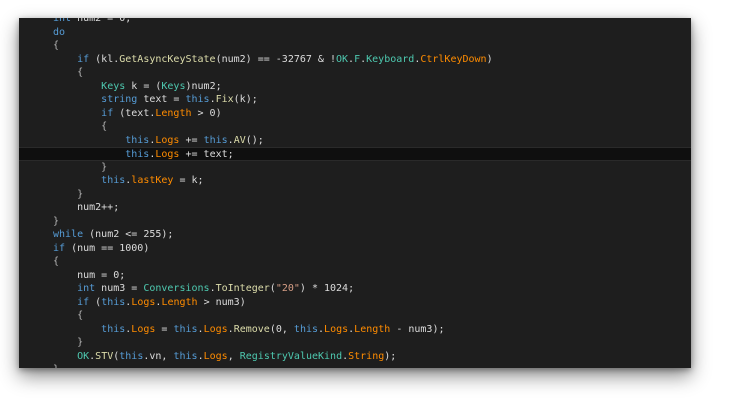 Image resolution: width=738 pixels, height=413 pixels. What do you see at coordinates (95, 302) in the screenshot?
I see `code-text: (` at bounding box center [95, 302].